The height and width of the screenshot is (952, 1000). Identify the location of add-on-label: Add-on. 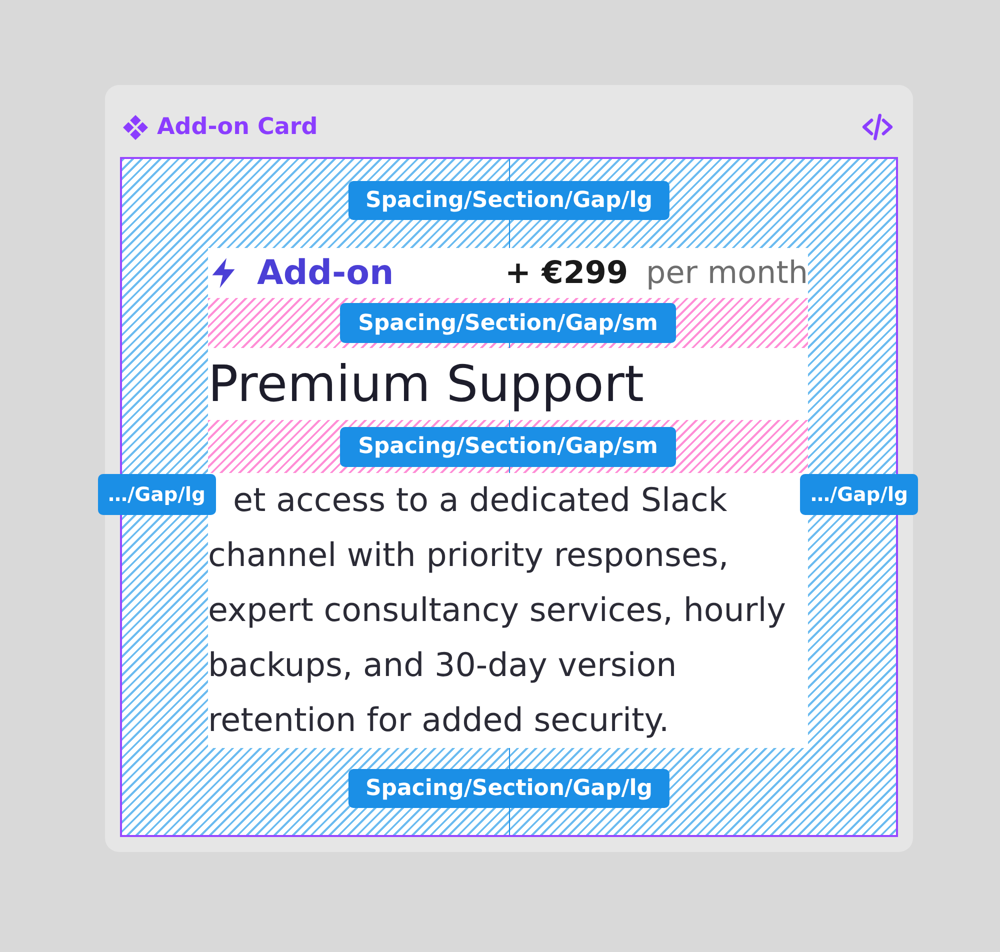
(325, 273).